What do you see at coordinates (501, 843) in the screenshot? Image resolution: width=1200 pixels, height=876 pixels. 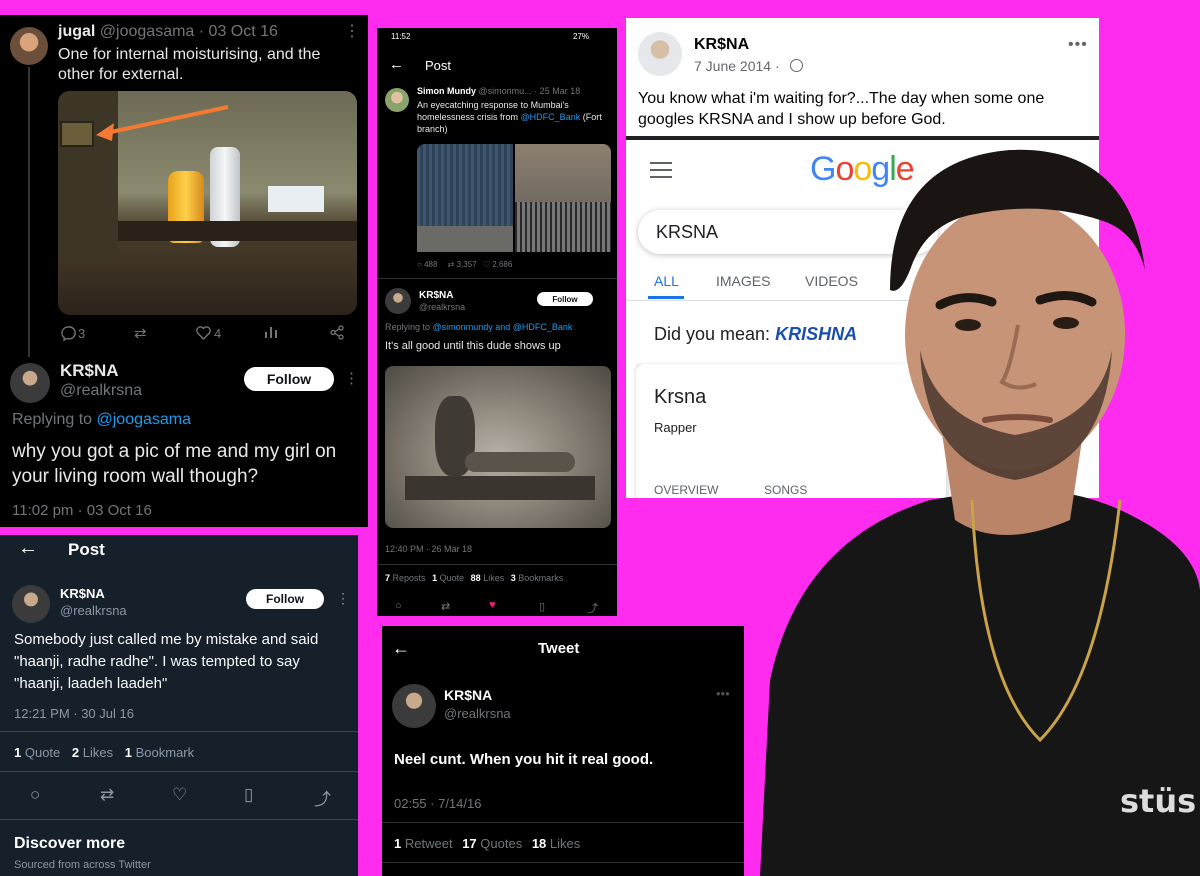 I see `quotes-label: Quotes` at bounding box center [501, 843].